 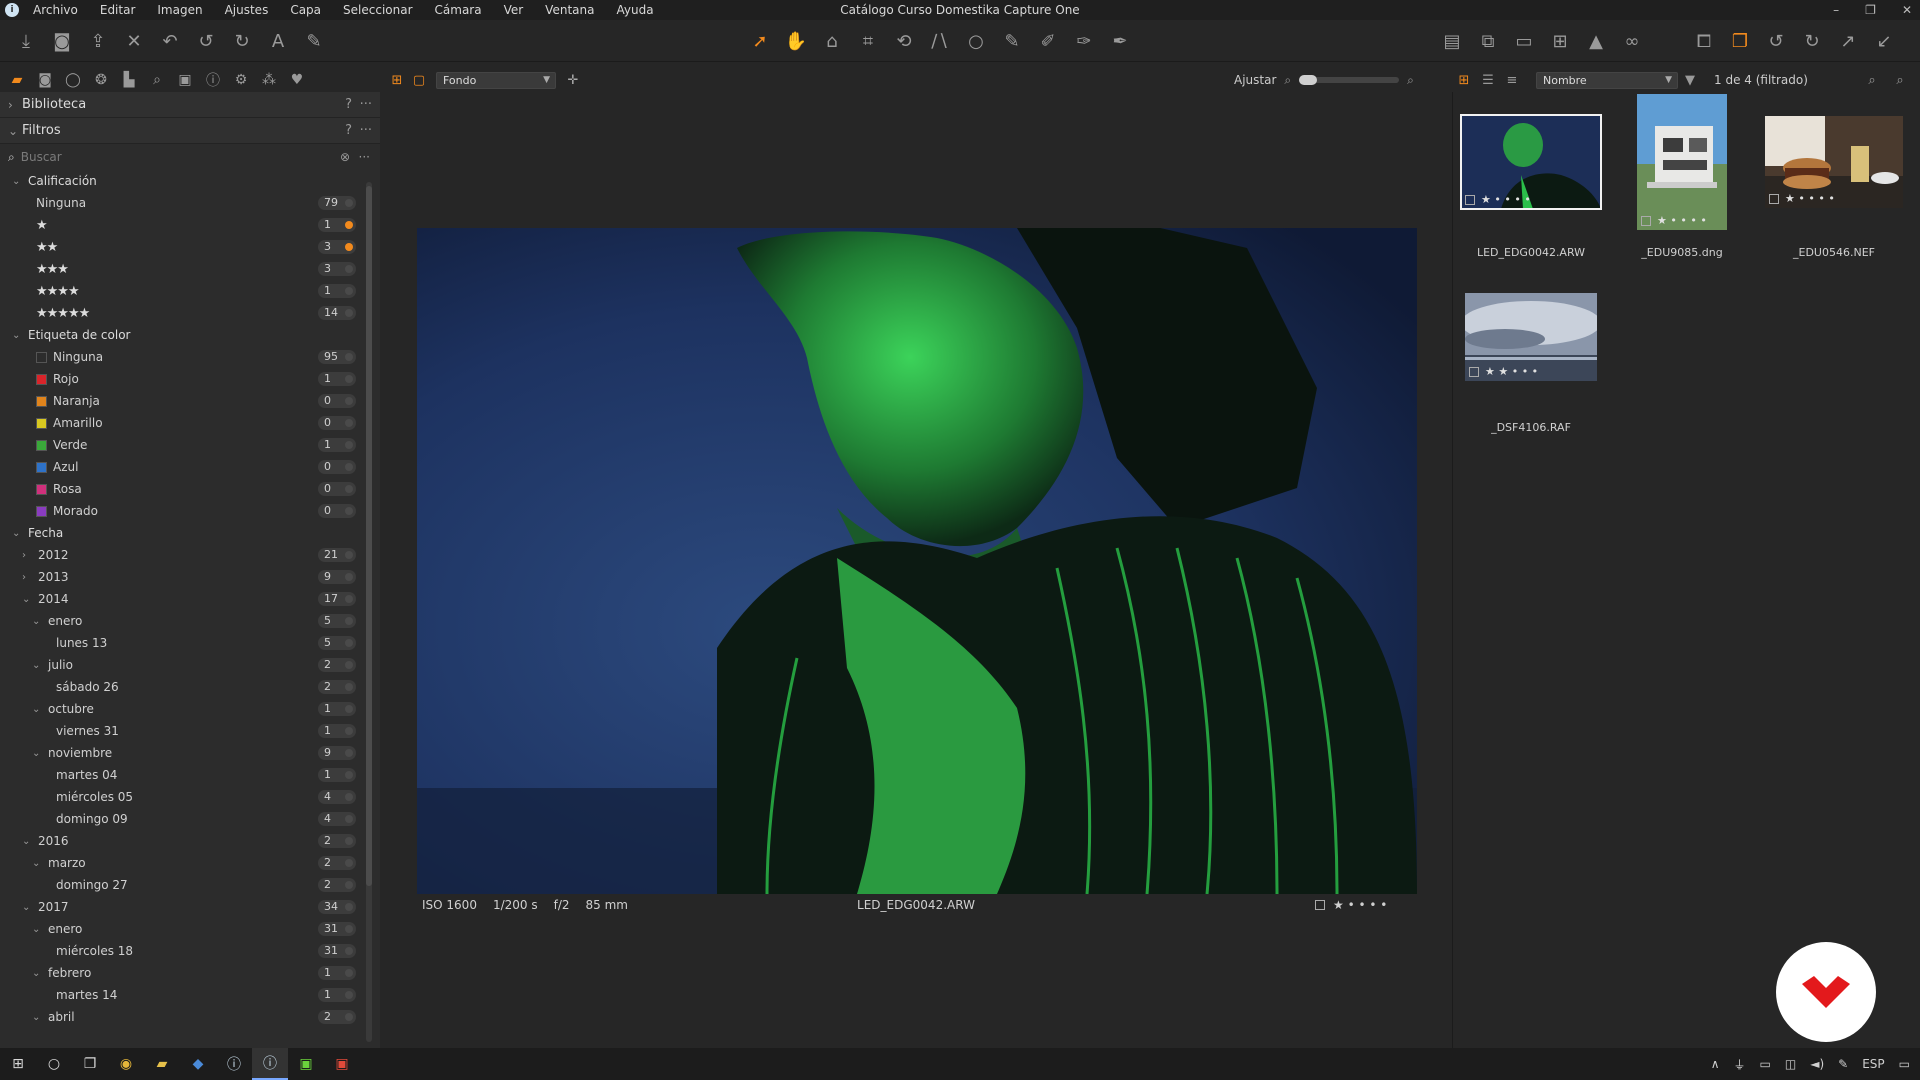 What do you see at coordinates (1873, 1064) in the screenshot?
I see `language-indicator: ESP` at bounding box center [1873, 1064].